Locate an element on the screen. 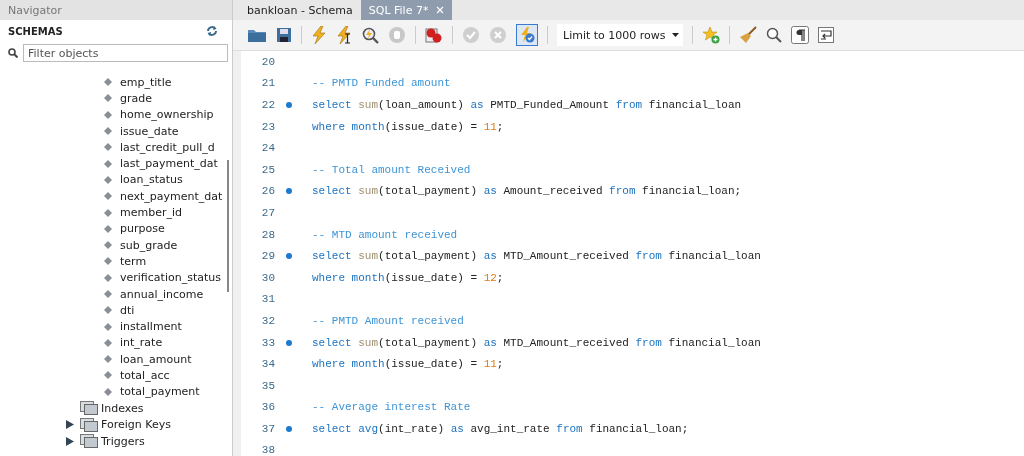 The height and width of the screenshot is (456, 1024). editor-tab: bankloan - Schema is located at coordinates (300, 10).